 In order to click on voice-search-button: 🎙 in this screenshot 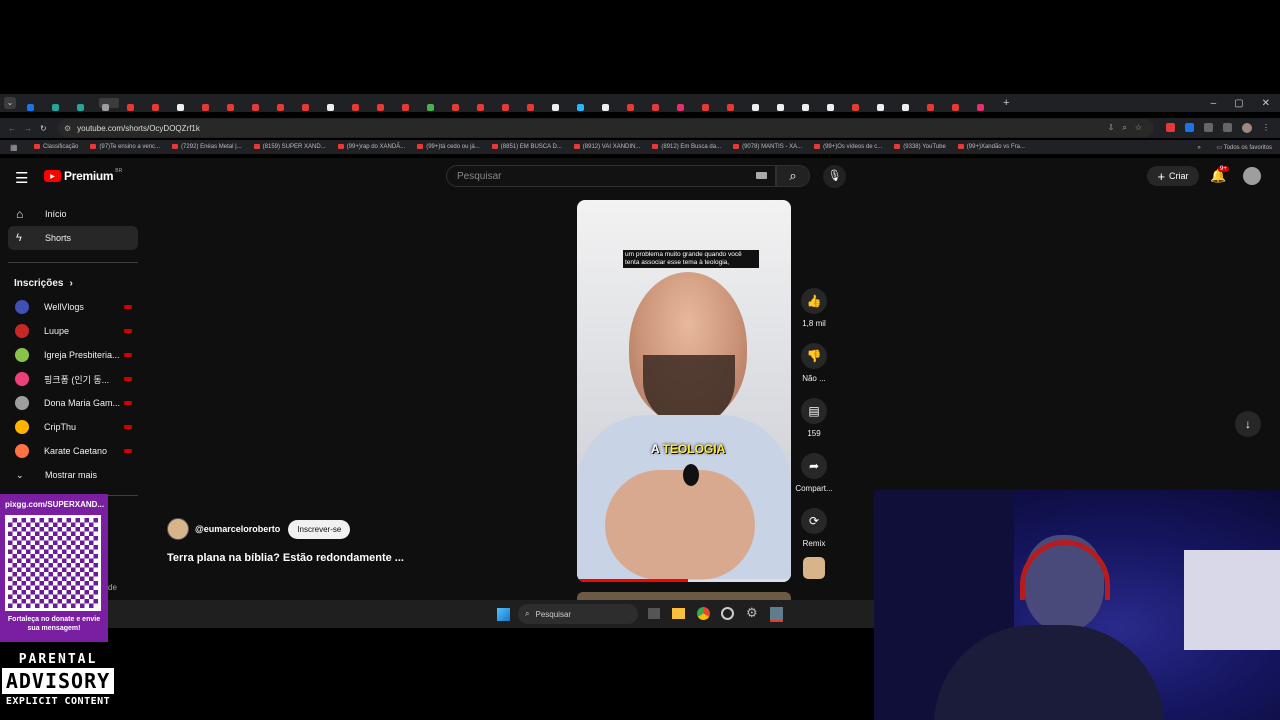, I will do `click(834, 176)`.